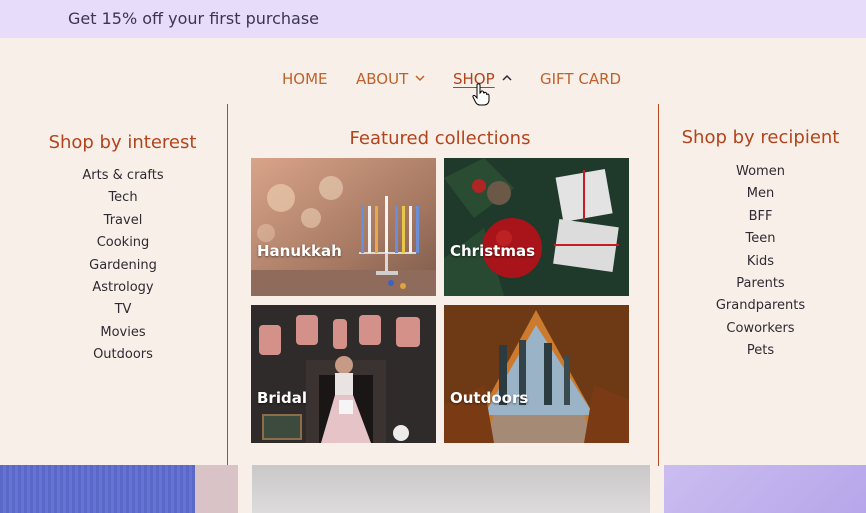 This screenshot has height=513, width=866. What do you see at coordinates (382, 79) in the screenshot?
I see `nav-about: ABOUT` at bounding box center [382, 79].